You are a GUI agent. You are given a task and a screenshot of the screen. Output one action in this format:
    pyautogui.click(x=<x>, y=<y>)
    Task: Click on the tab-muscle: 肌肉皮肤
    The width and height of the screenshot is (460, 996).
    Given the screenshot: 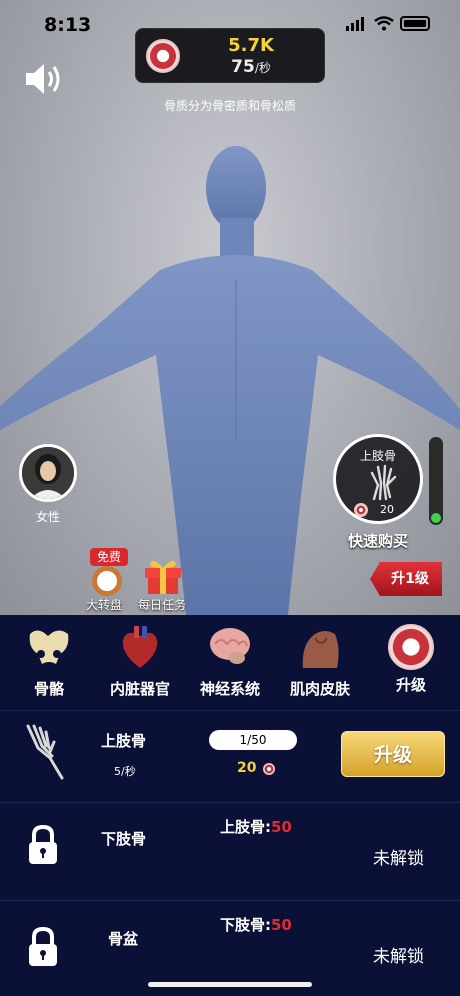 What is the action you would take?
    pyautogui.click(x=320, y=658)
    